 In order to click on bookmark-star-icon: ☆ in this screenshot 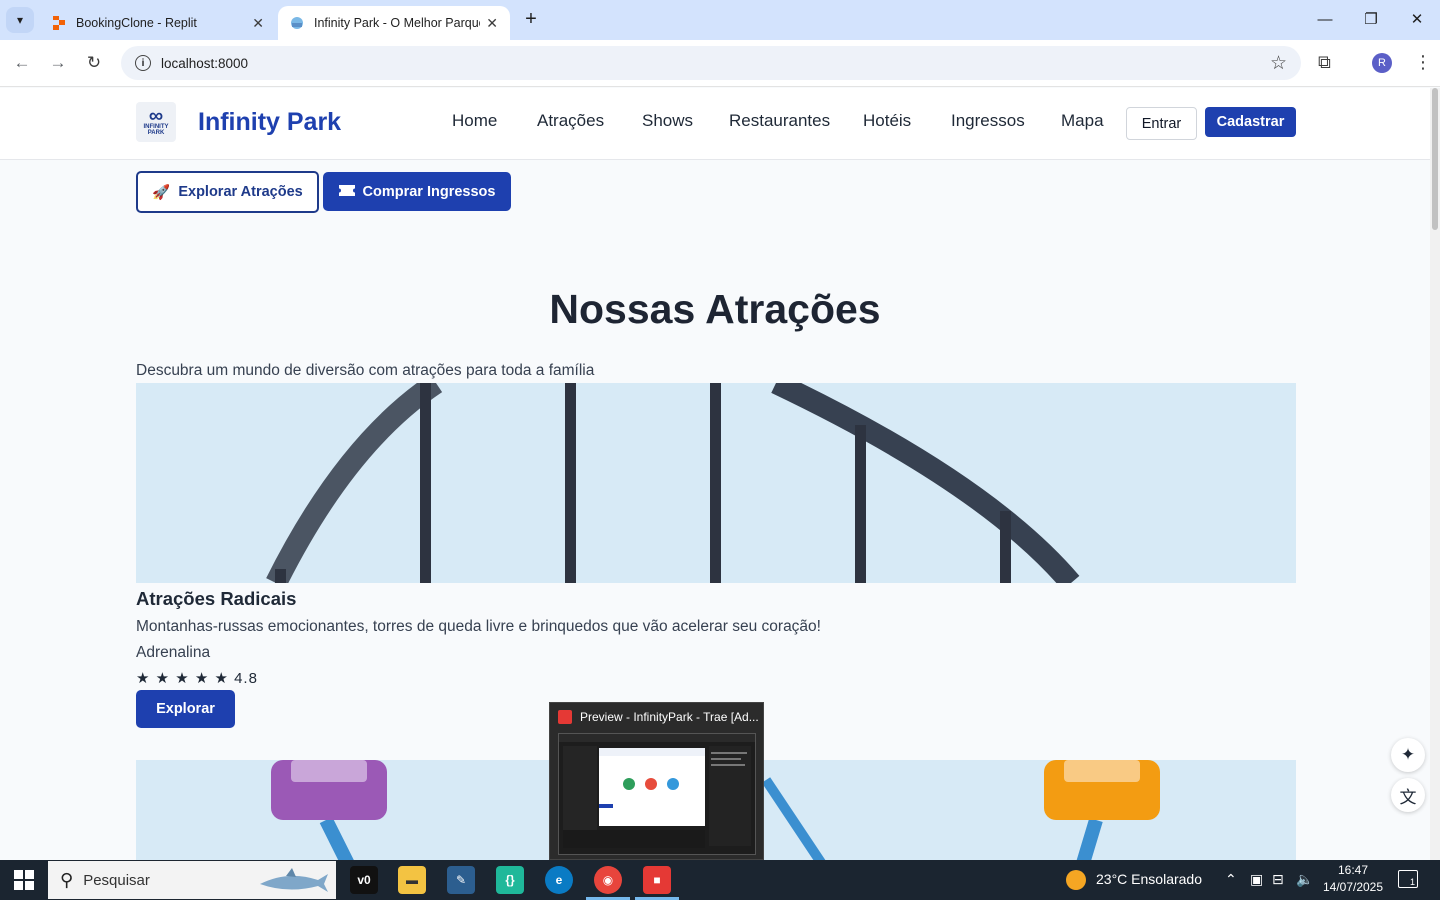, I will do `click(1278, 63)`.